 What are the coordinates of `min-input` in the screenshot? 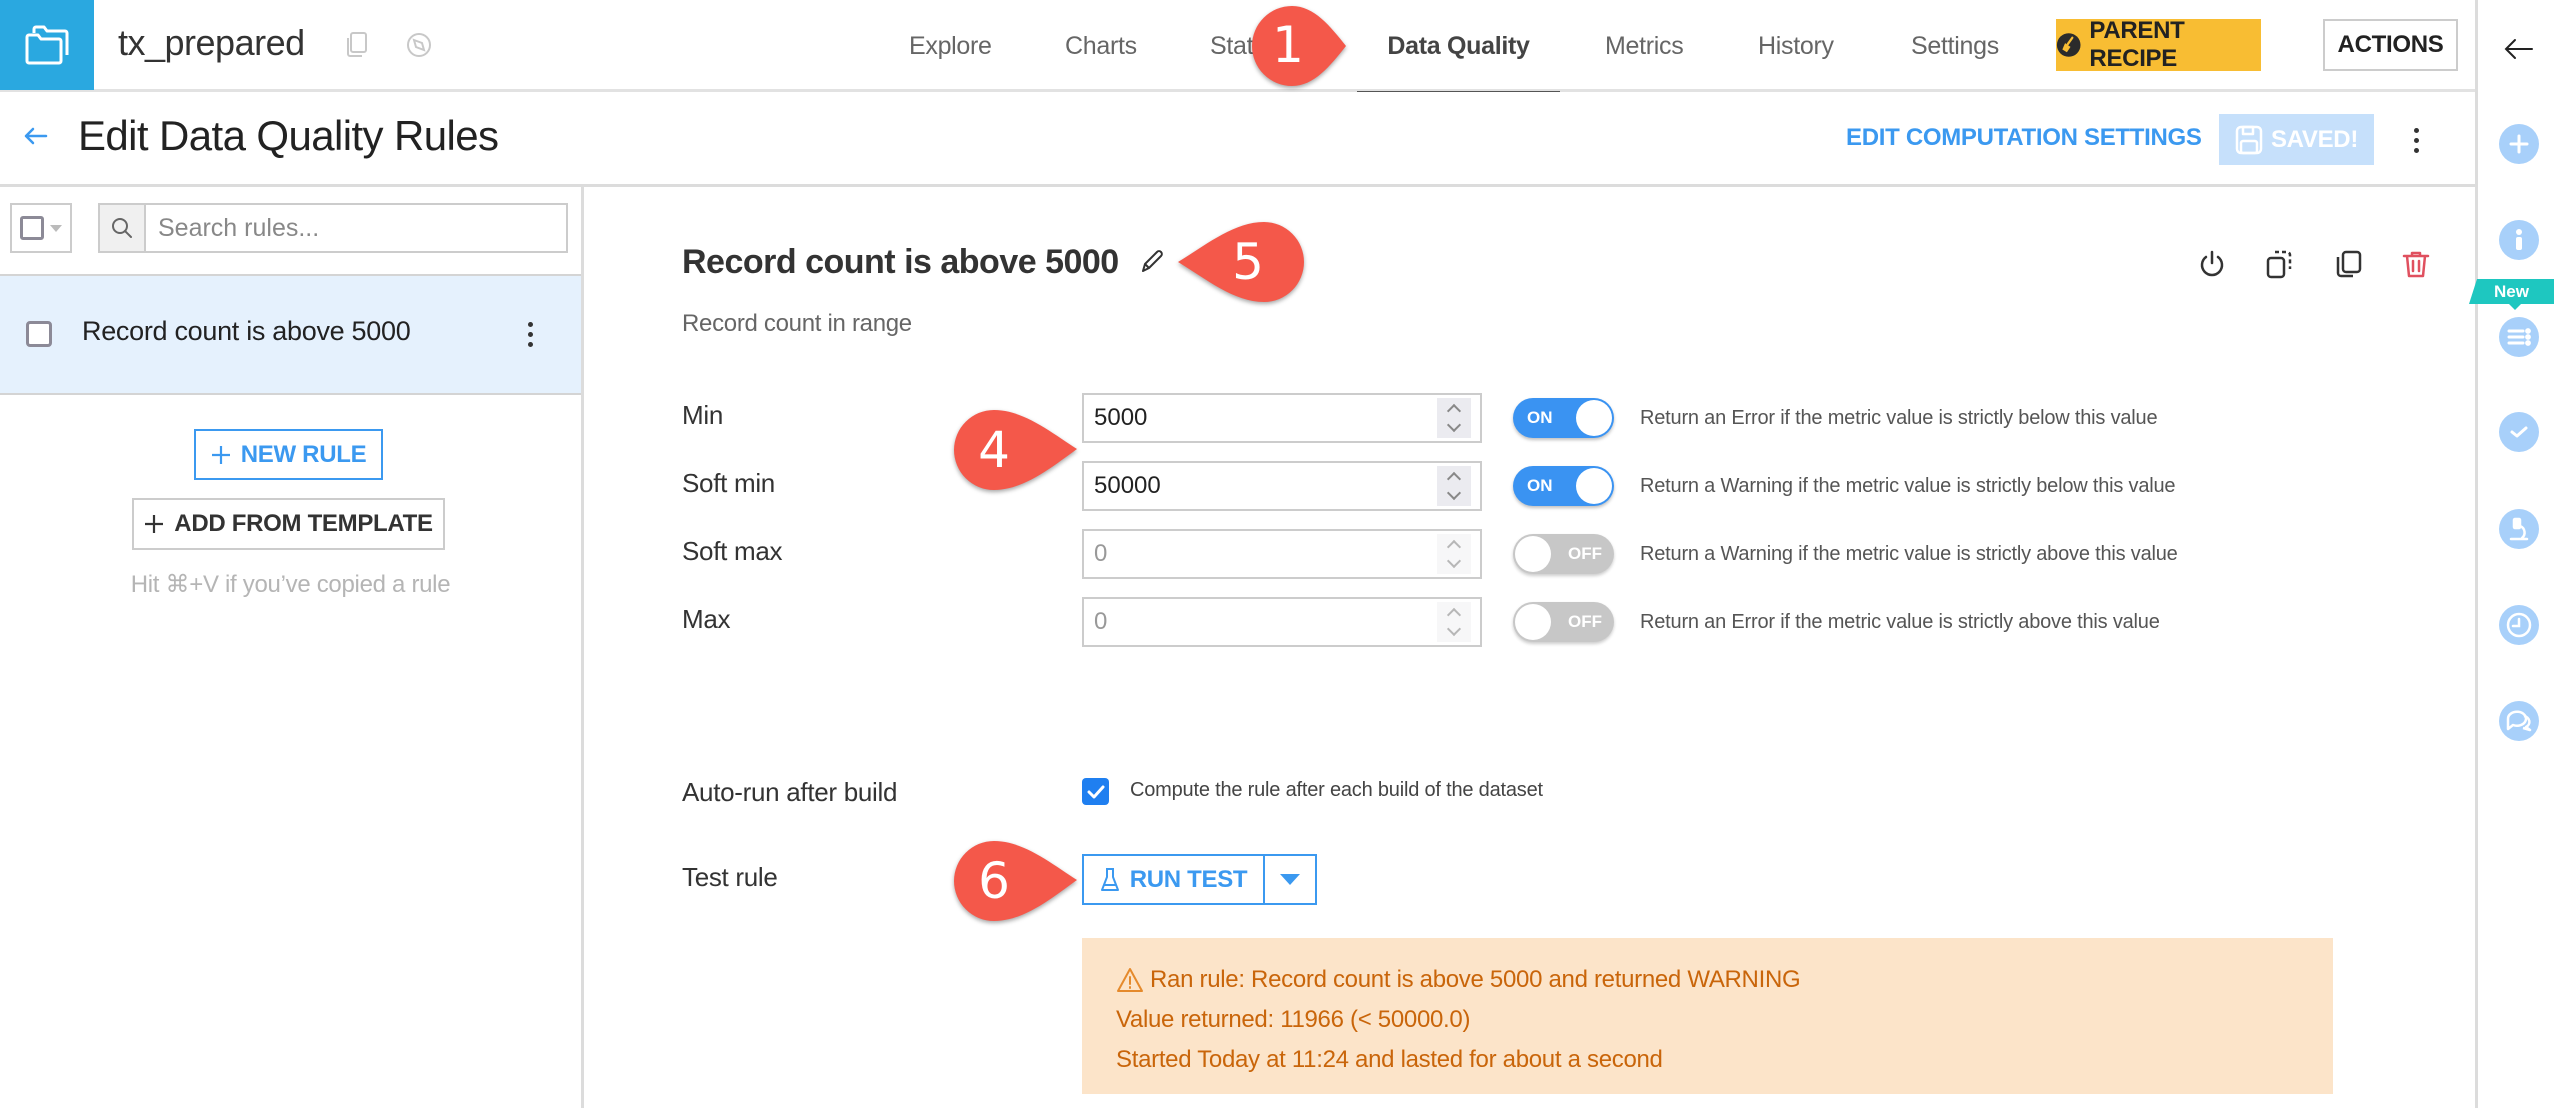 It's located at (1260, 418).